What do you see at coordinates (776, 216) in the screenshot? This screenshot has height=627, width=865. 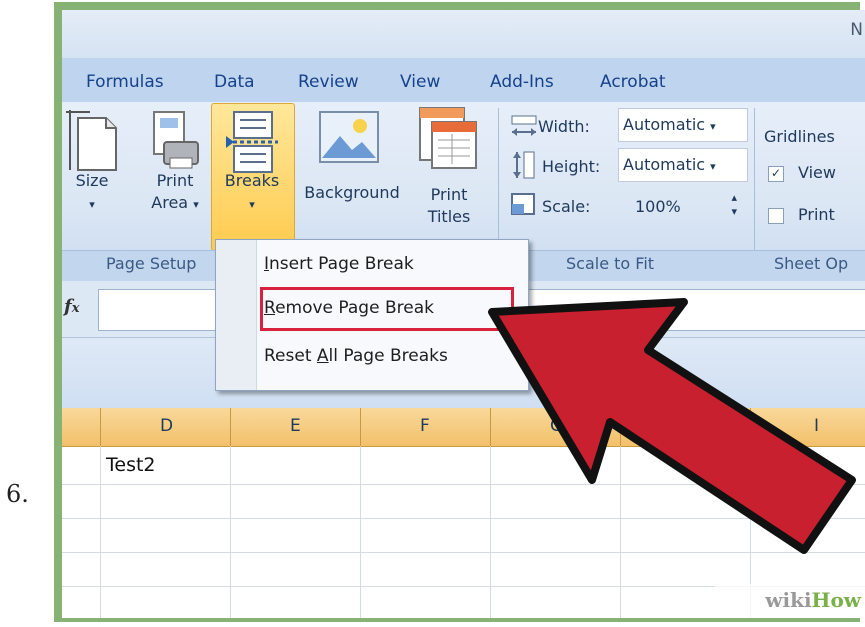 I see `print-checkbox` at bounding box center [776, 216].